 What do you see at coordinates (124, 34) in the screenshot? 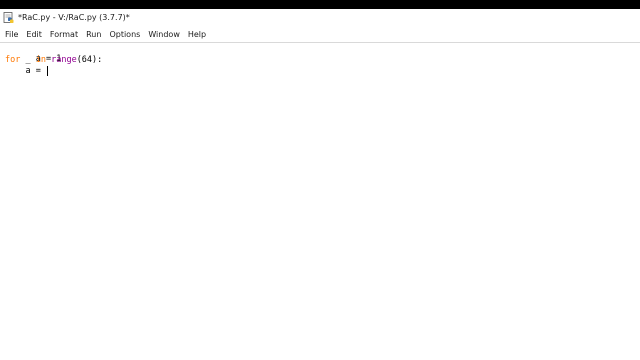
I see `menu-options: Options` at bounding box center [124, 34].